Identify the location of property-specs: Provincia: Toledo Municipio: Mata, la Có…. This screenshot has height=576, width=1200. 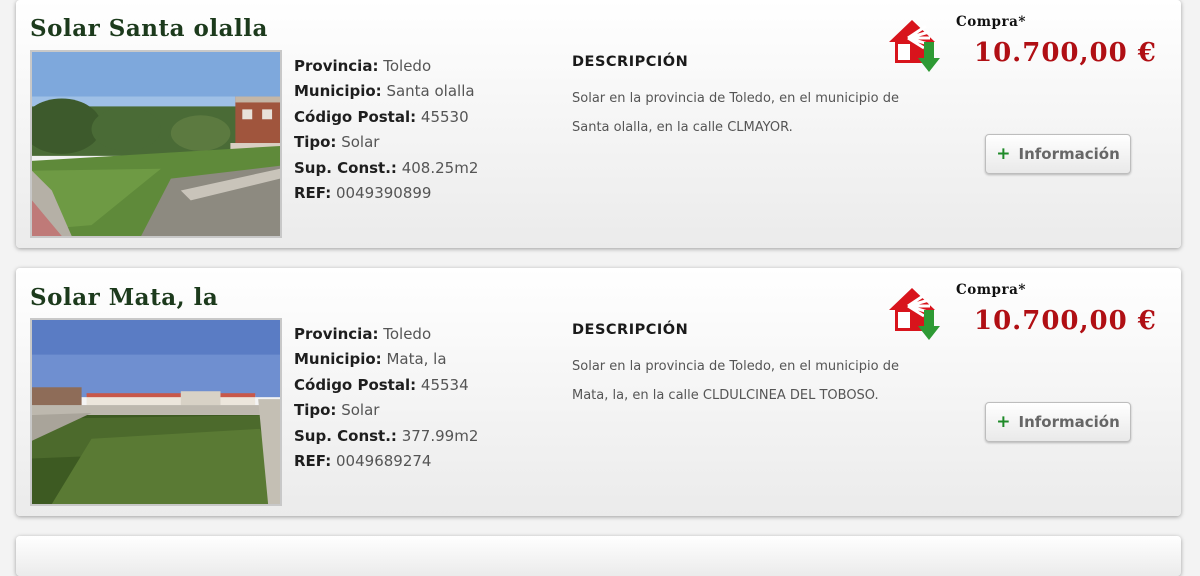
(386, 398).